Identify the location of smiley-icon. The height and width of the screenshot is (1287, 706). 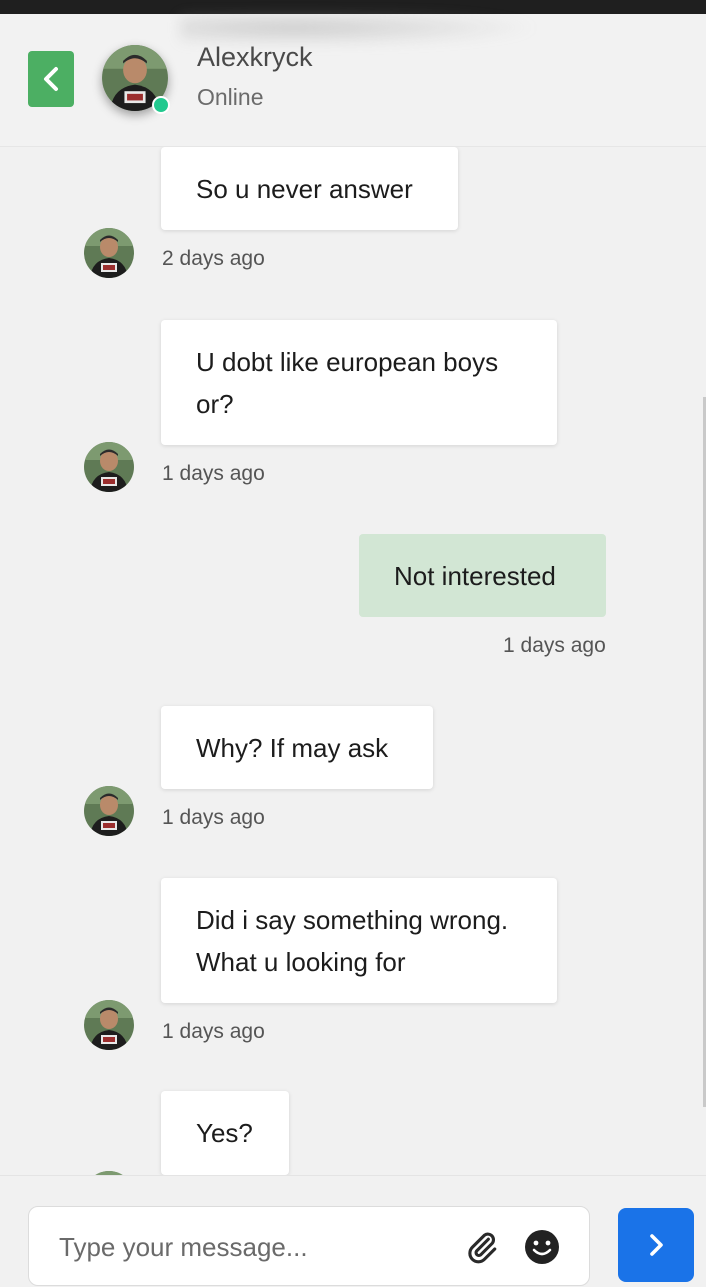
(542, 1247).